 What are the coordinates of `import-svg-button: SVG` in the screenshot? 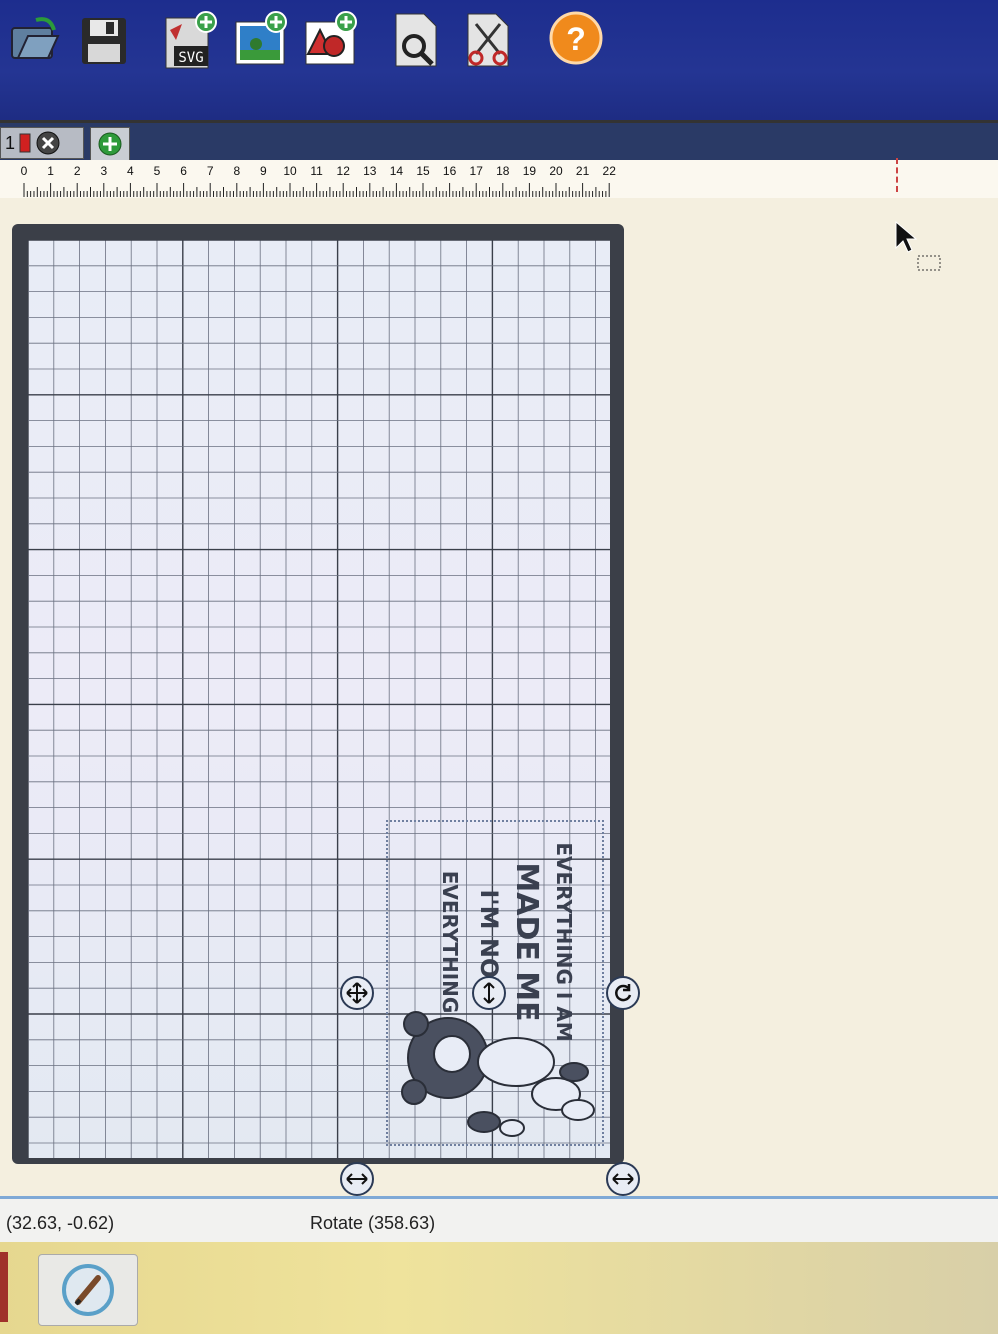 It's located at (190, 40).